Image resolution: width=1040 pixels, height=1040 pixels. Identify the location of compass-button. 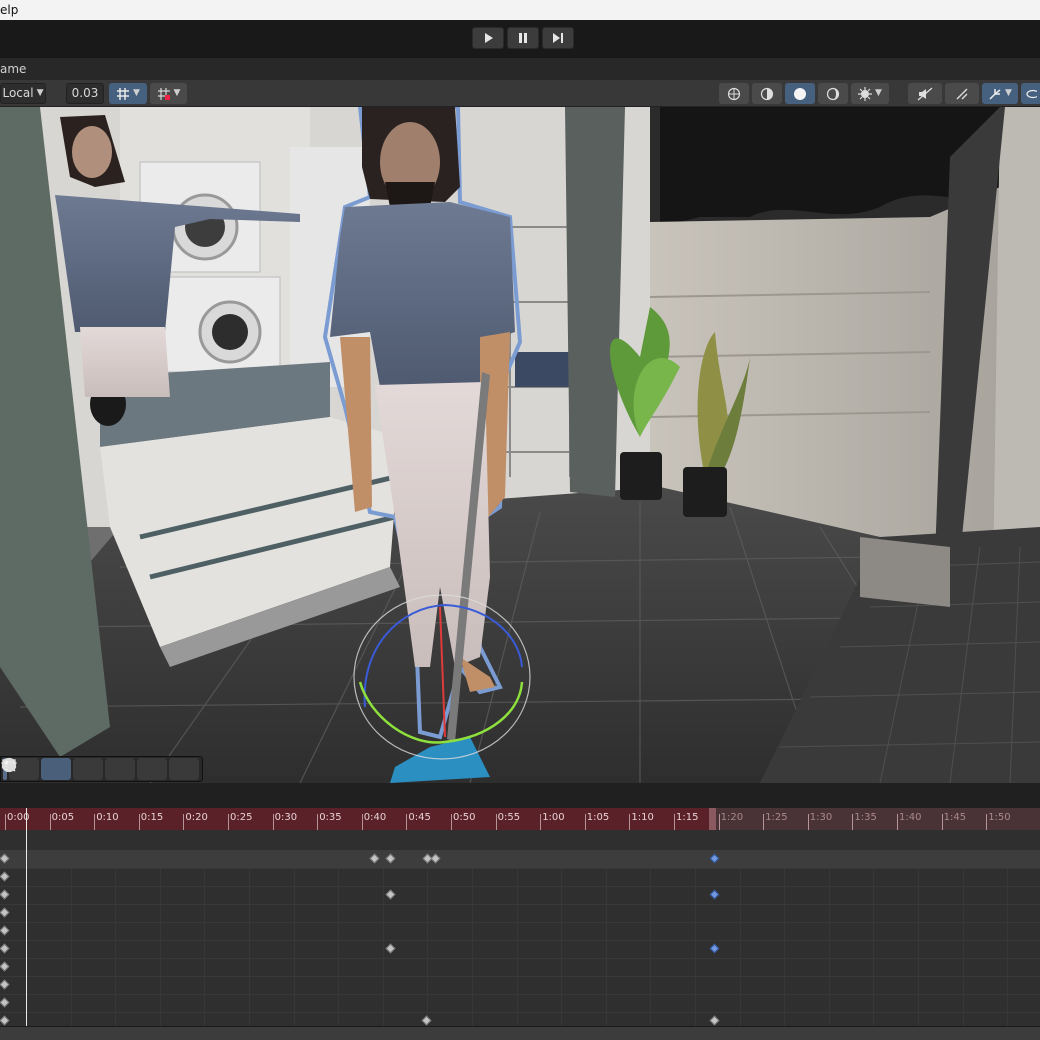
(100, 768).